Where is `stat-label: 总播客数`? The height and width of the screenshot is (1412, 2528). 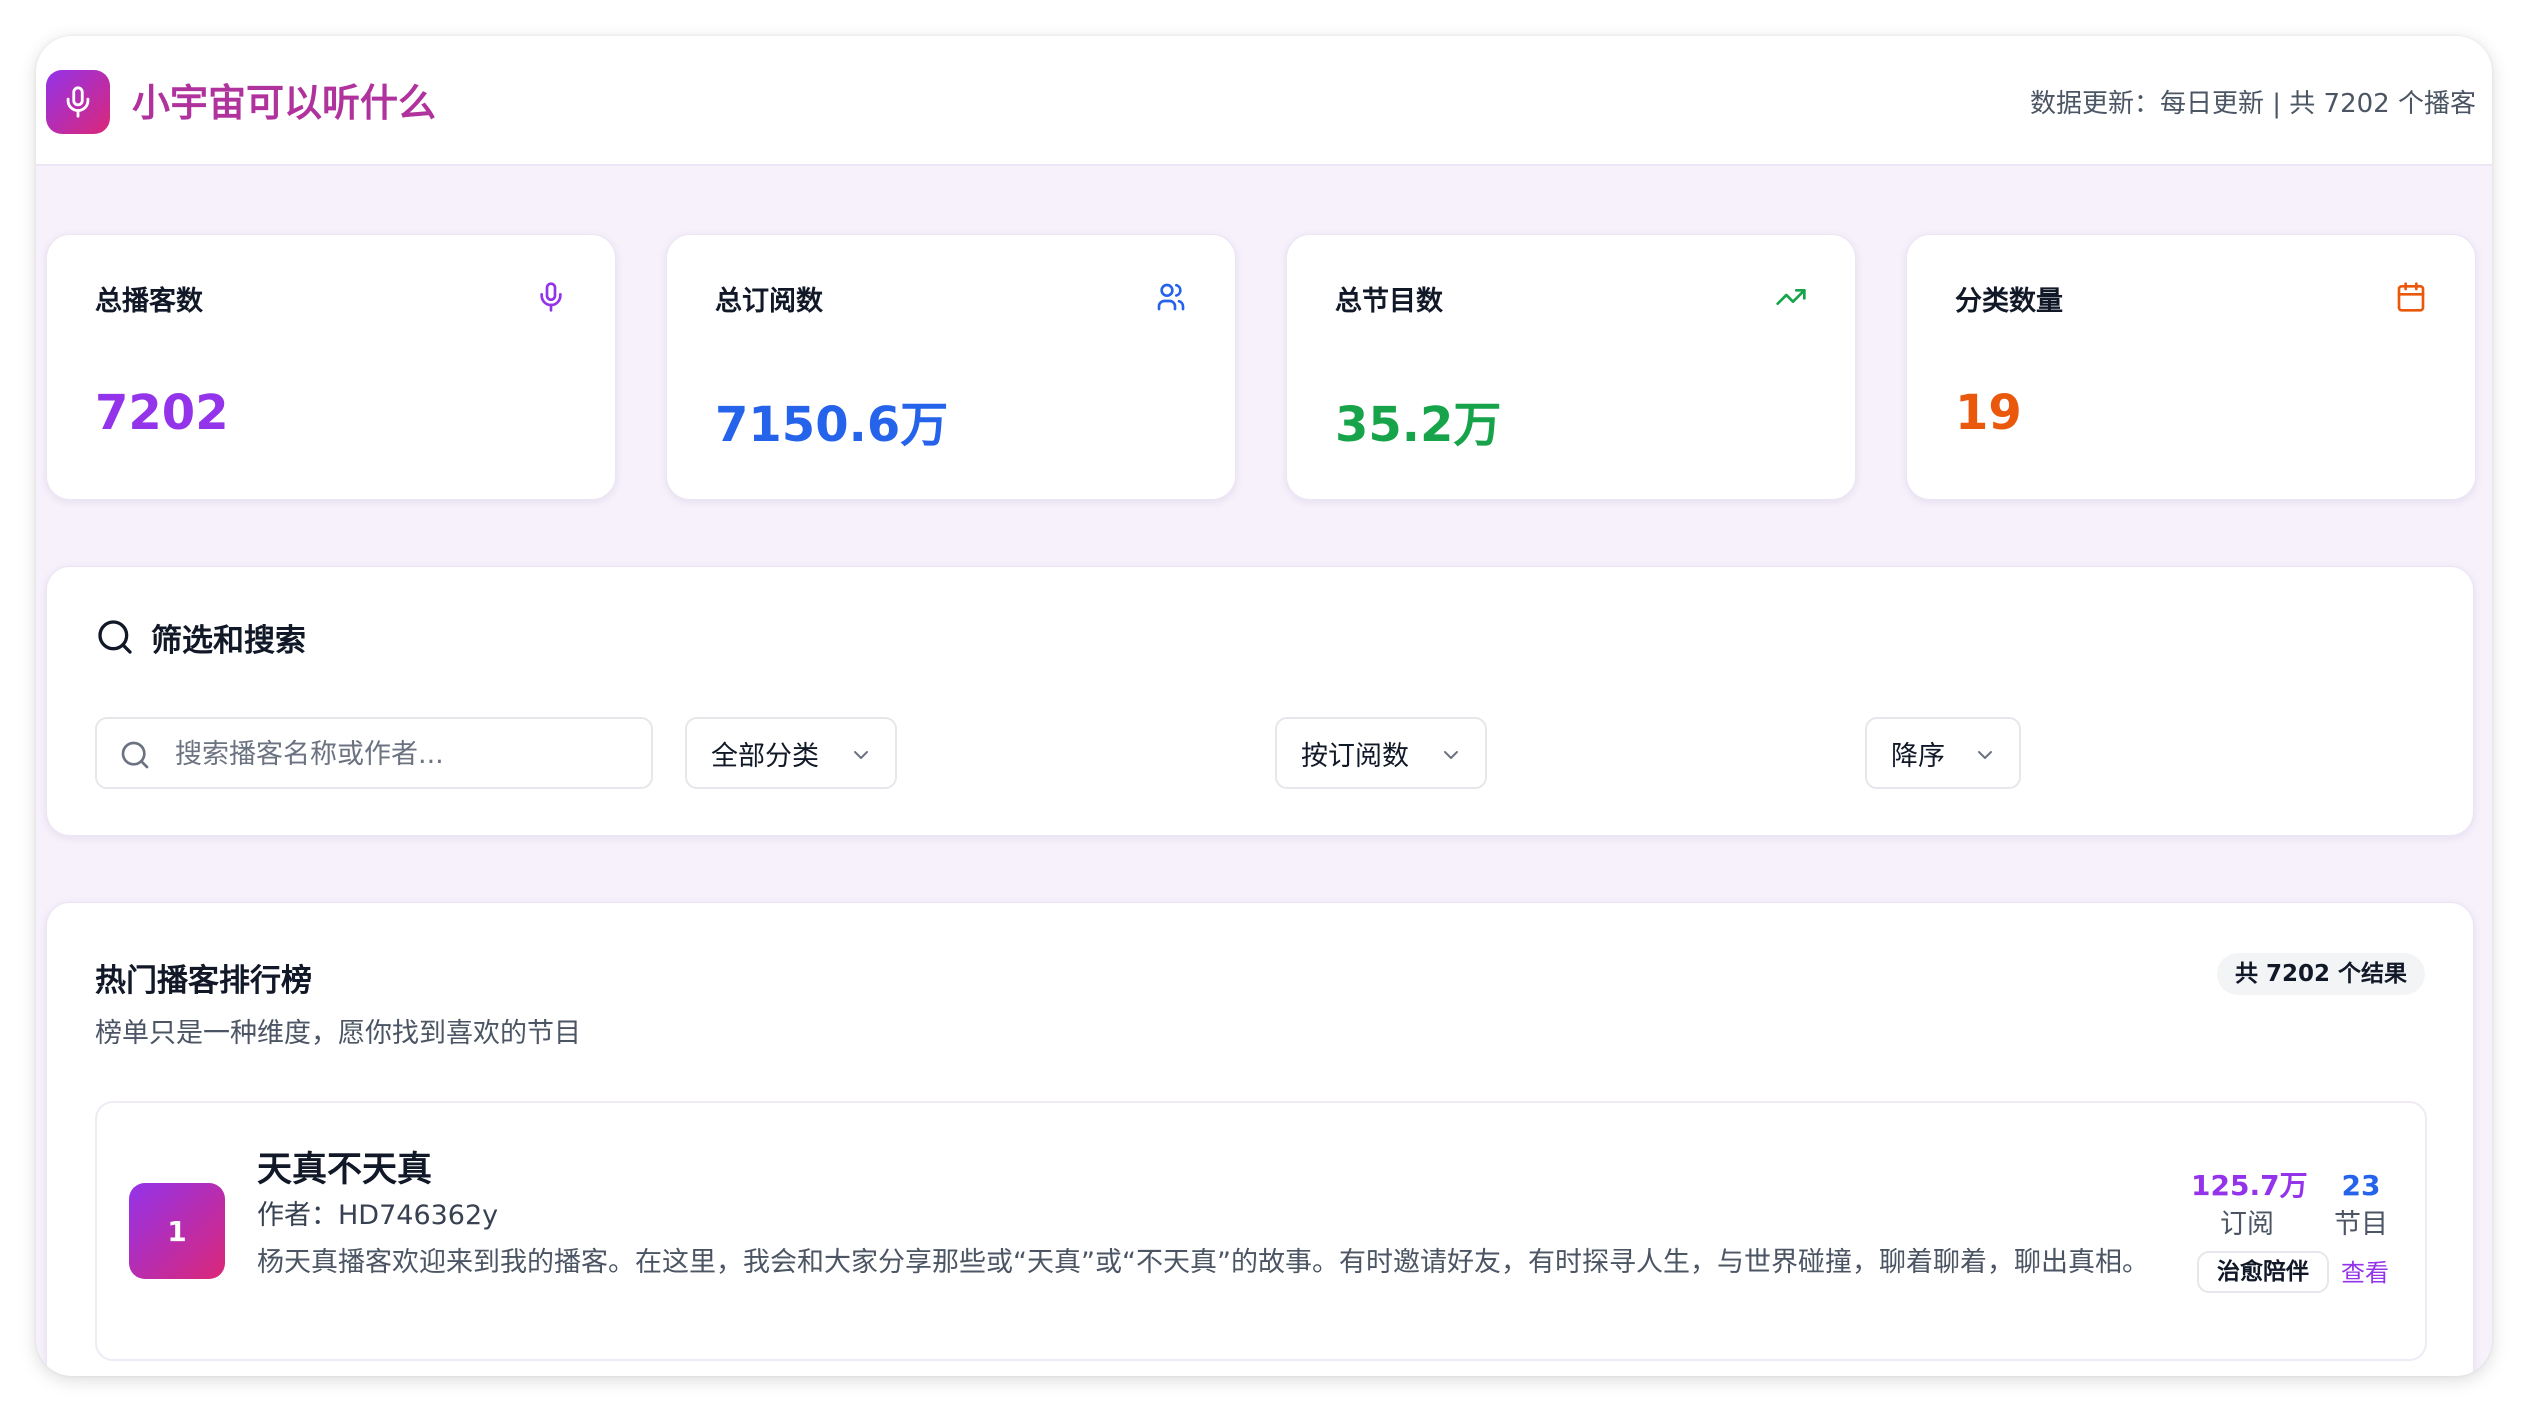
stat-label: 总播客数 is located at coordinates (149, 301).